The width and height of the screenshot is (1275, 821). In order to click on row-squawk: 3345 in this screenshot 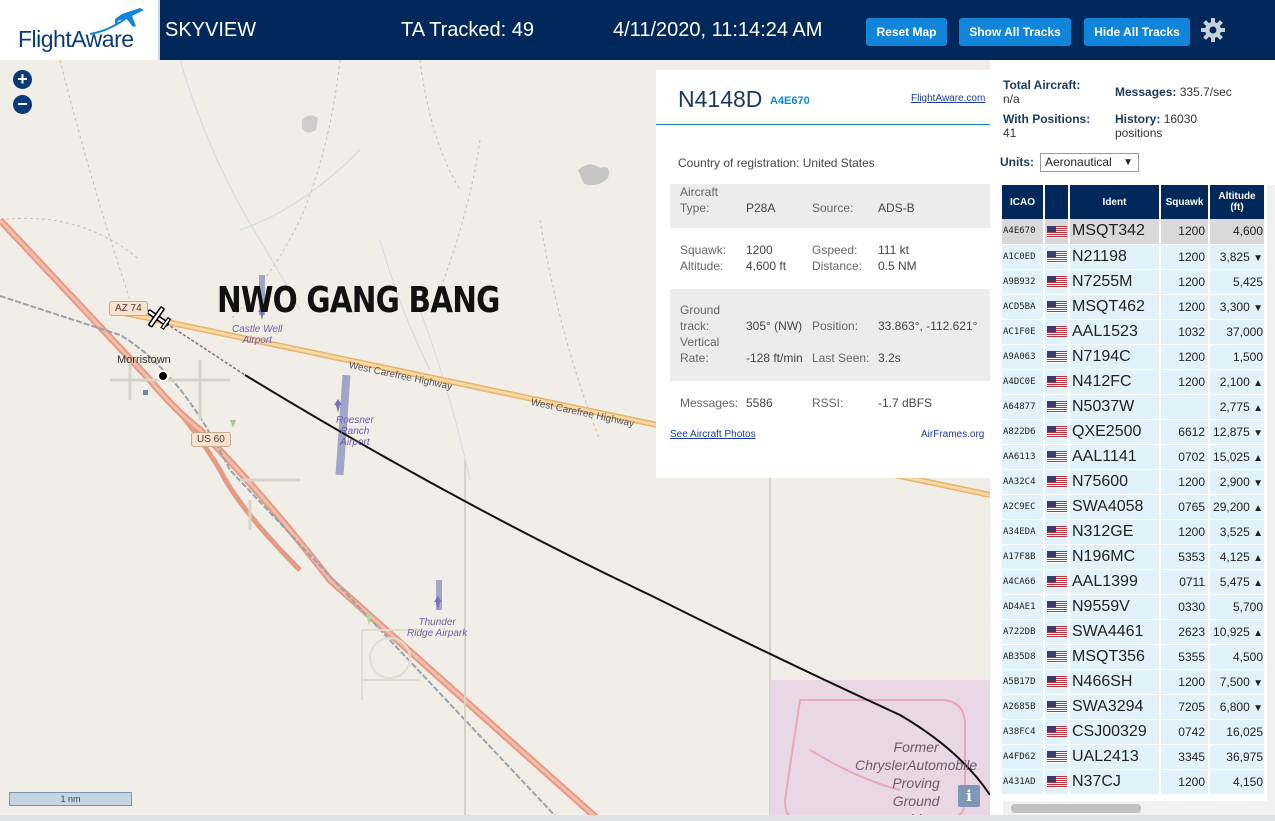, I will do `click(1185, 757)`.